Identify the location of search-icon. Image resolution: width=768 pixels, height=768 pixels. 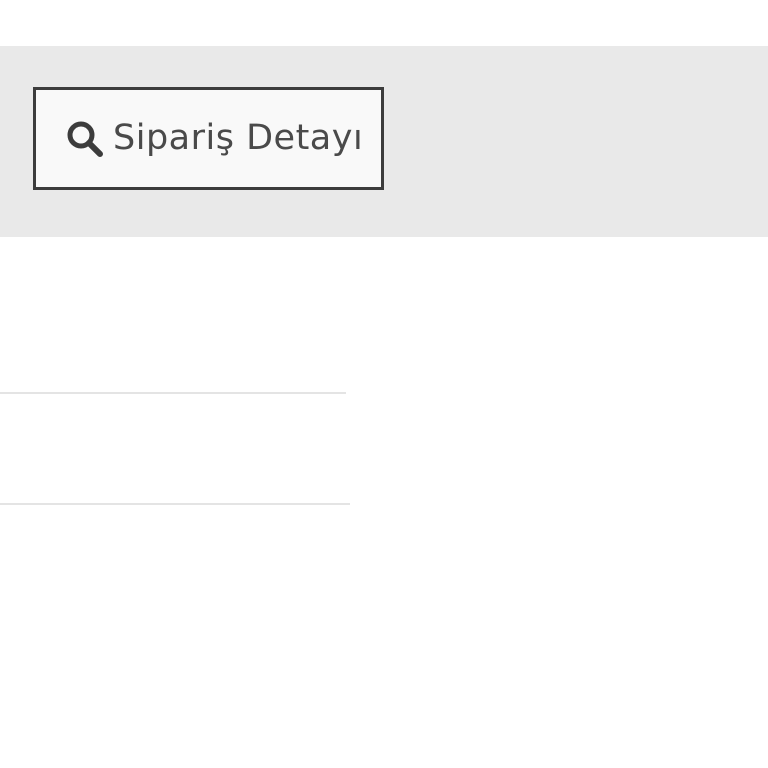
(85, 139).